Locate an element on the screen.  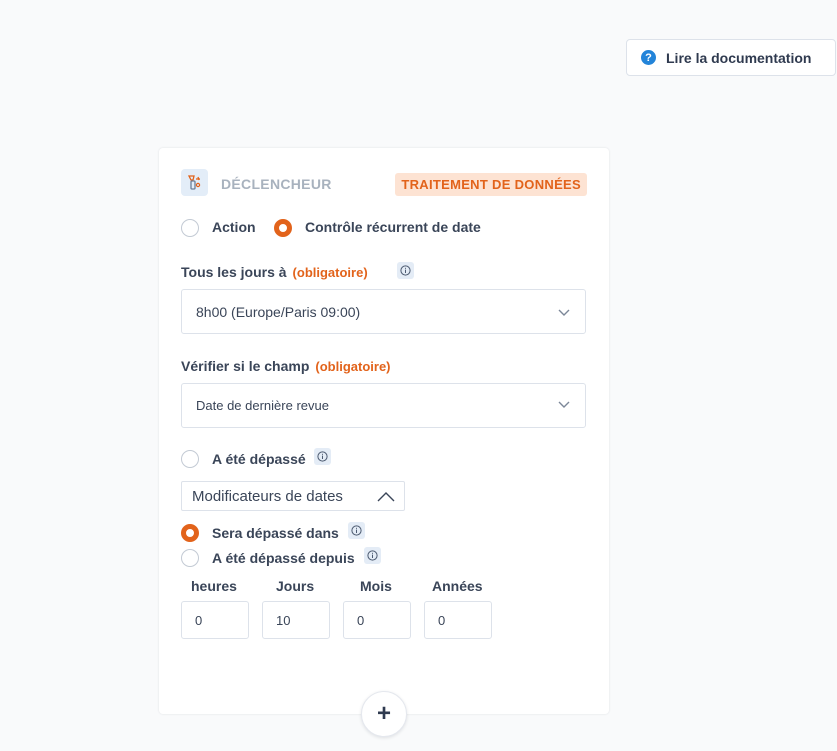
add-step-button: + is located at coordinates (384, 714).